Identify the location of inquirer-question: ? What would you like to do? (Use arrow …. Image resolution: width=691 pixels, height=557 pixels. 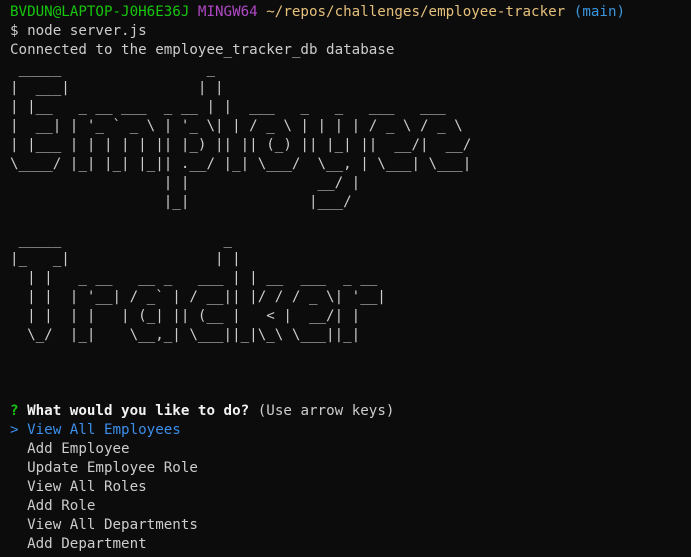
(350, 411).